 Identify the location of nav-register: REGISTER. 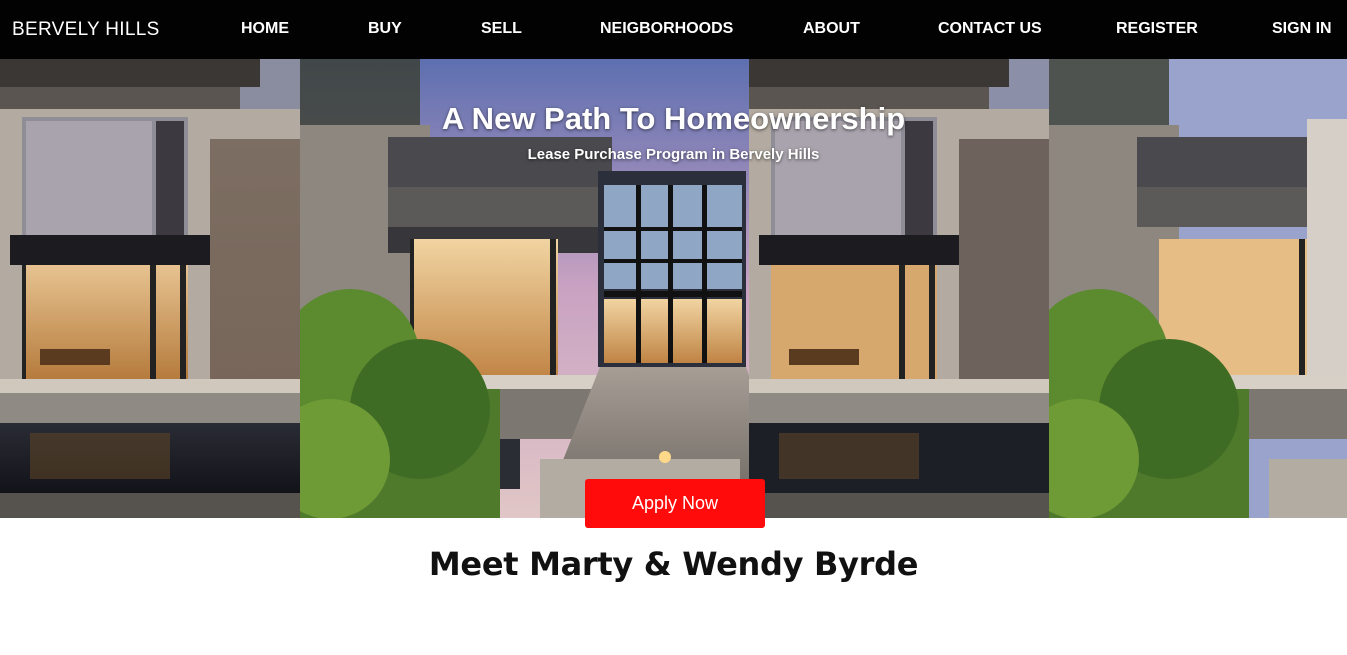
(1157, 29).